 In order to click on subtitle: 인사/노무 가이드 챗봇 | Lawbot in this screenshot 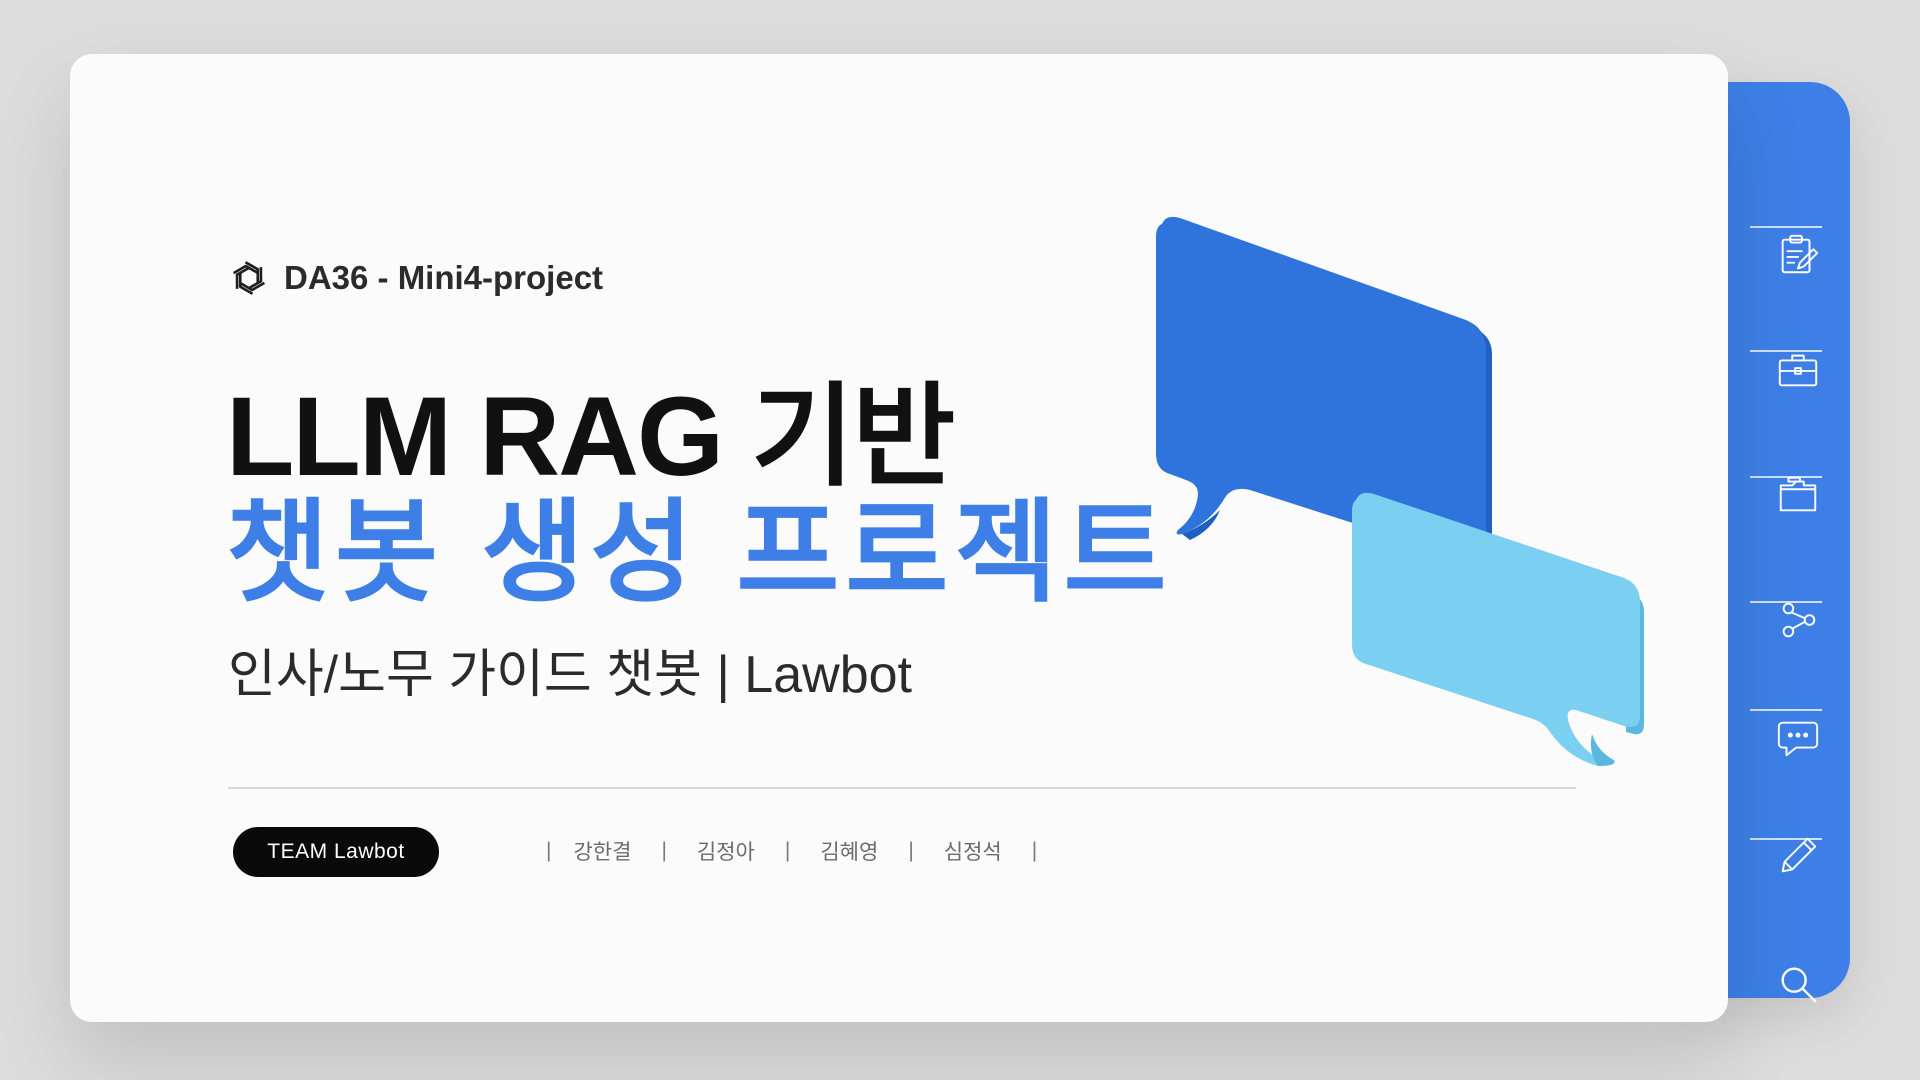, I will do `click(570, 675)`.